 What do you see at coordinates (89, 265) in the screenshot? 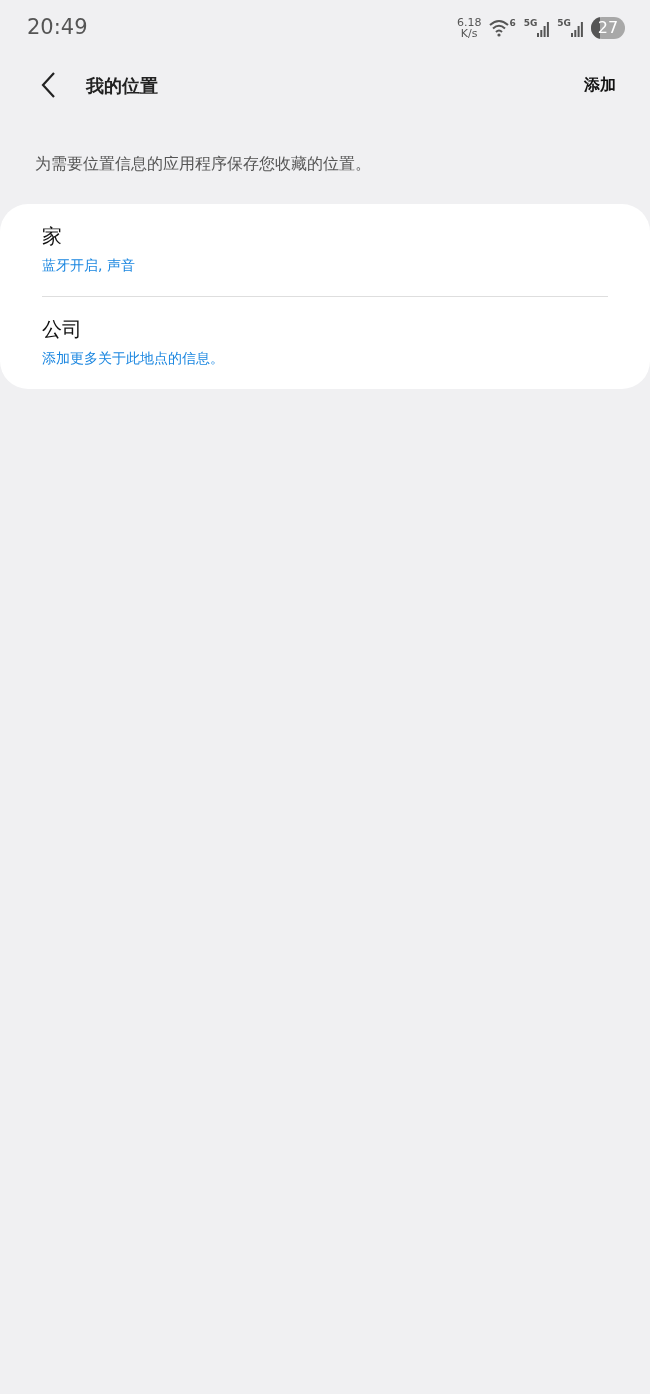
I see `place-detail: 蓝牙开启, 声音` at bounding box center [89, 265].